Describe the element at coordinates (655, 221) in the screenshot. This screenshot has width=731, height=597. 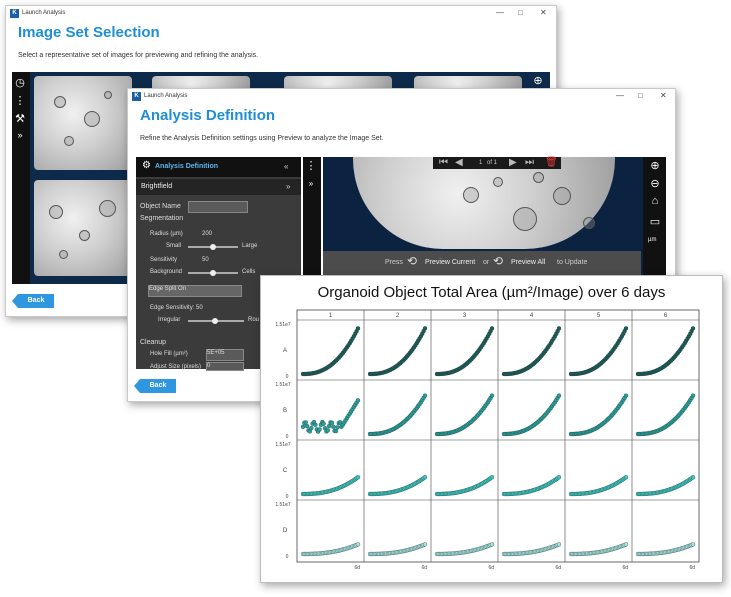
I see `ruler-icon: ▭` at that location.